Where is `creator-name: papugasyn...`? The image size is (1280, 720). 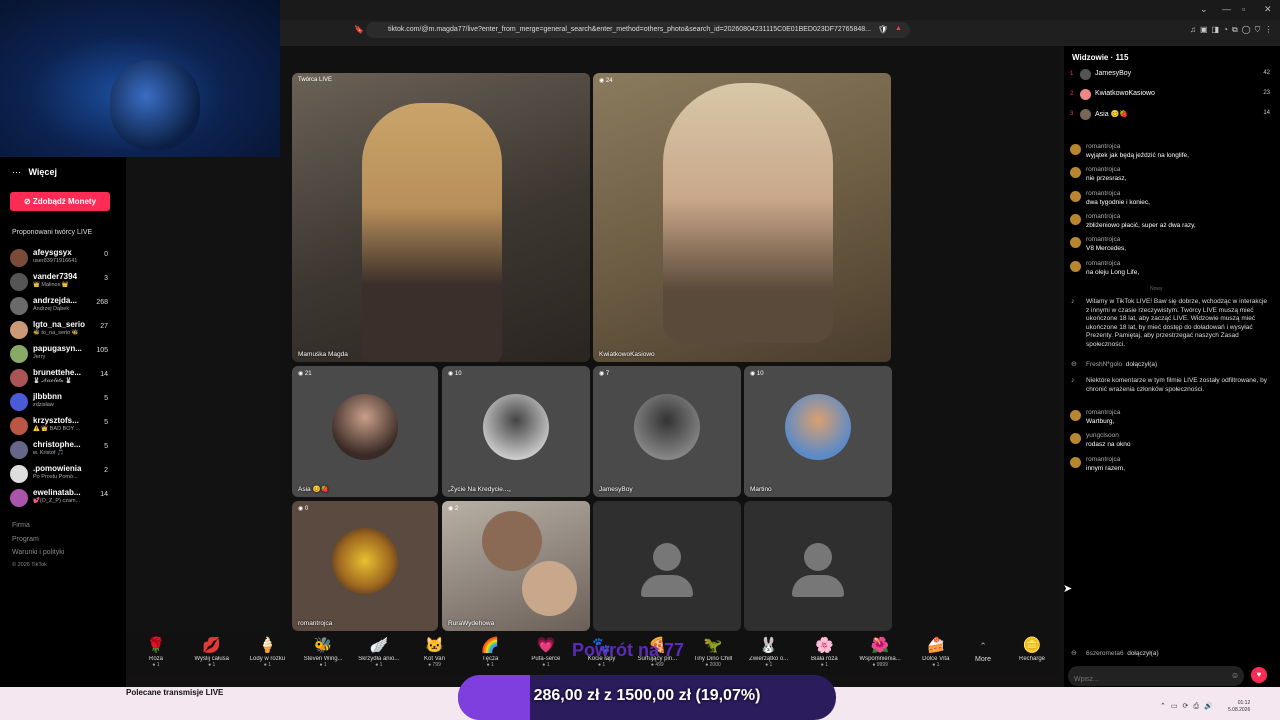
creator-name: papugasyn... is located at coordinates (57, 348).